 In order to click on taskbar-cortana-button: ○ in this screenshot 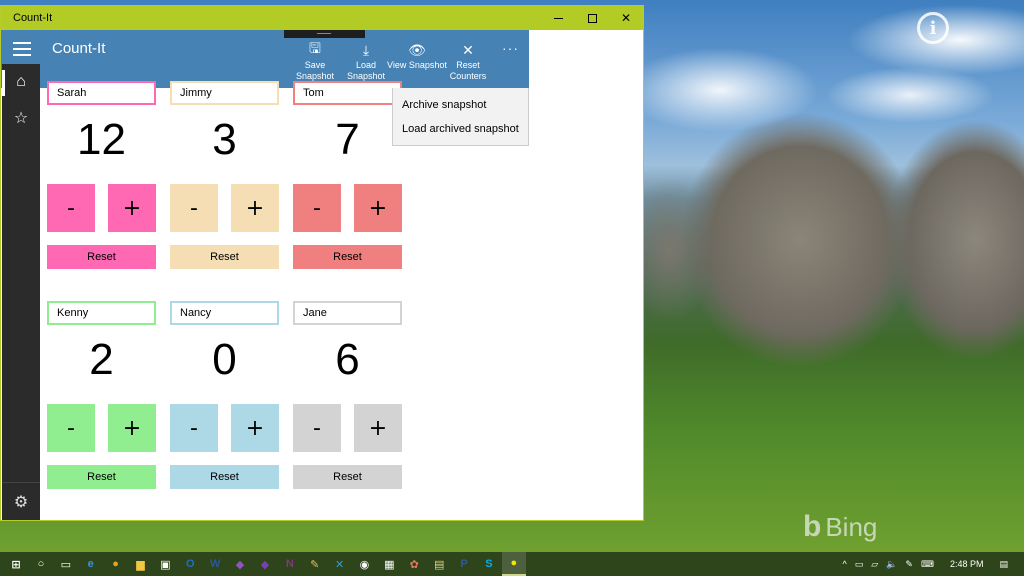, I will do `click(41, 564)`.